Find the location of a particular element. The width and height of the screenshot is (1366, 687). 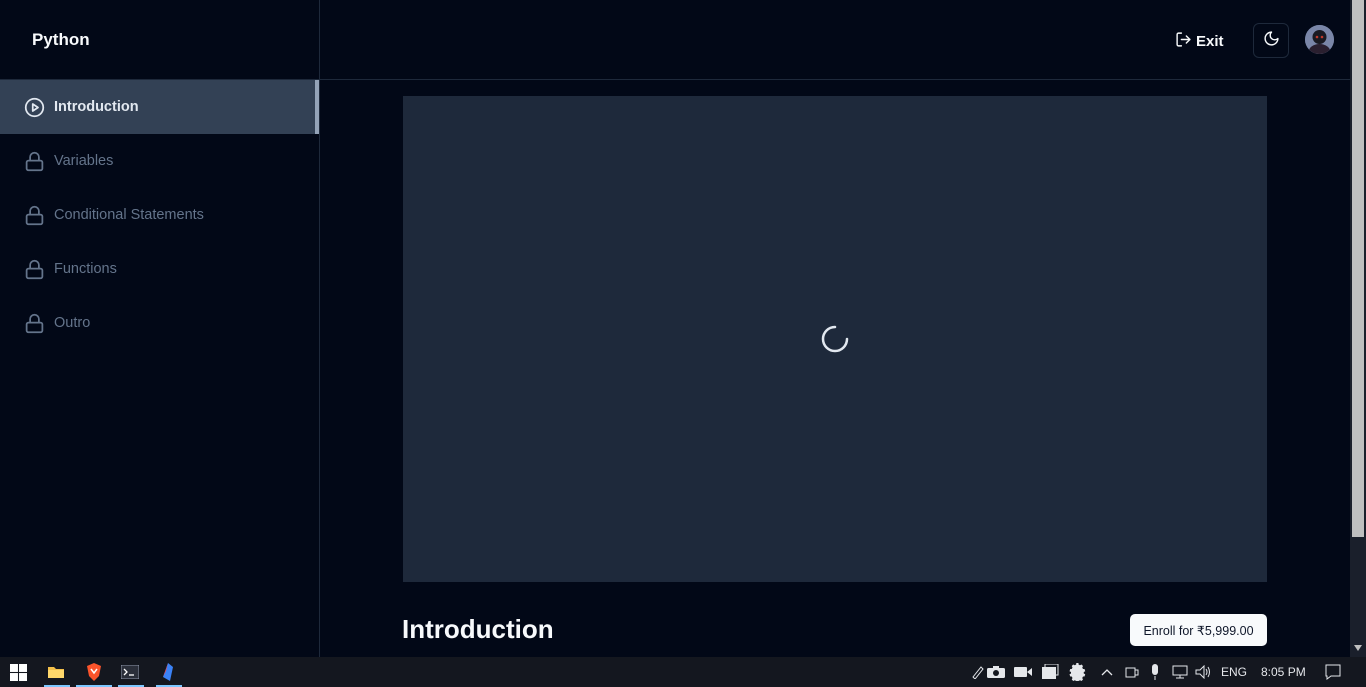

video-camera-icon is located at coordinates (1023, 672).